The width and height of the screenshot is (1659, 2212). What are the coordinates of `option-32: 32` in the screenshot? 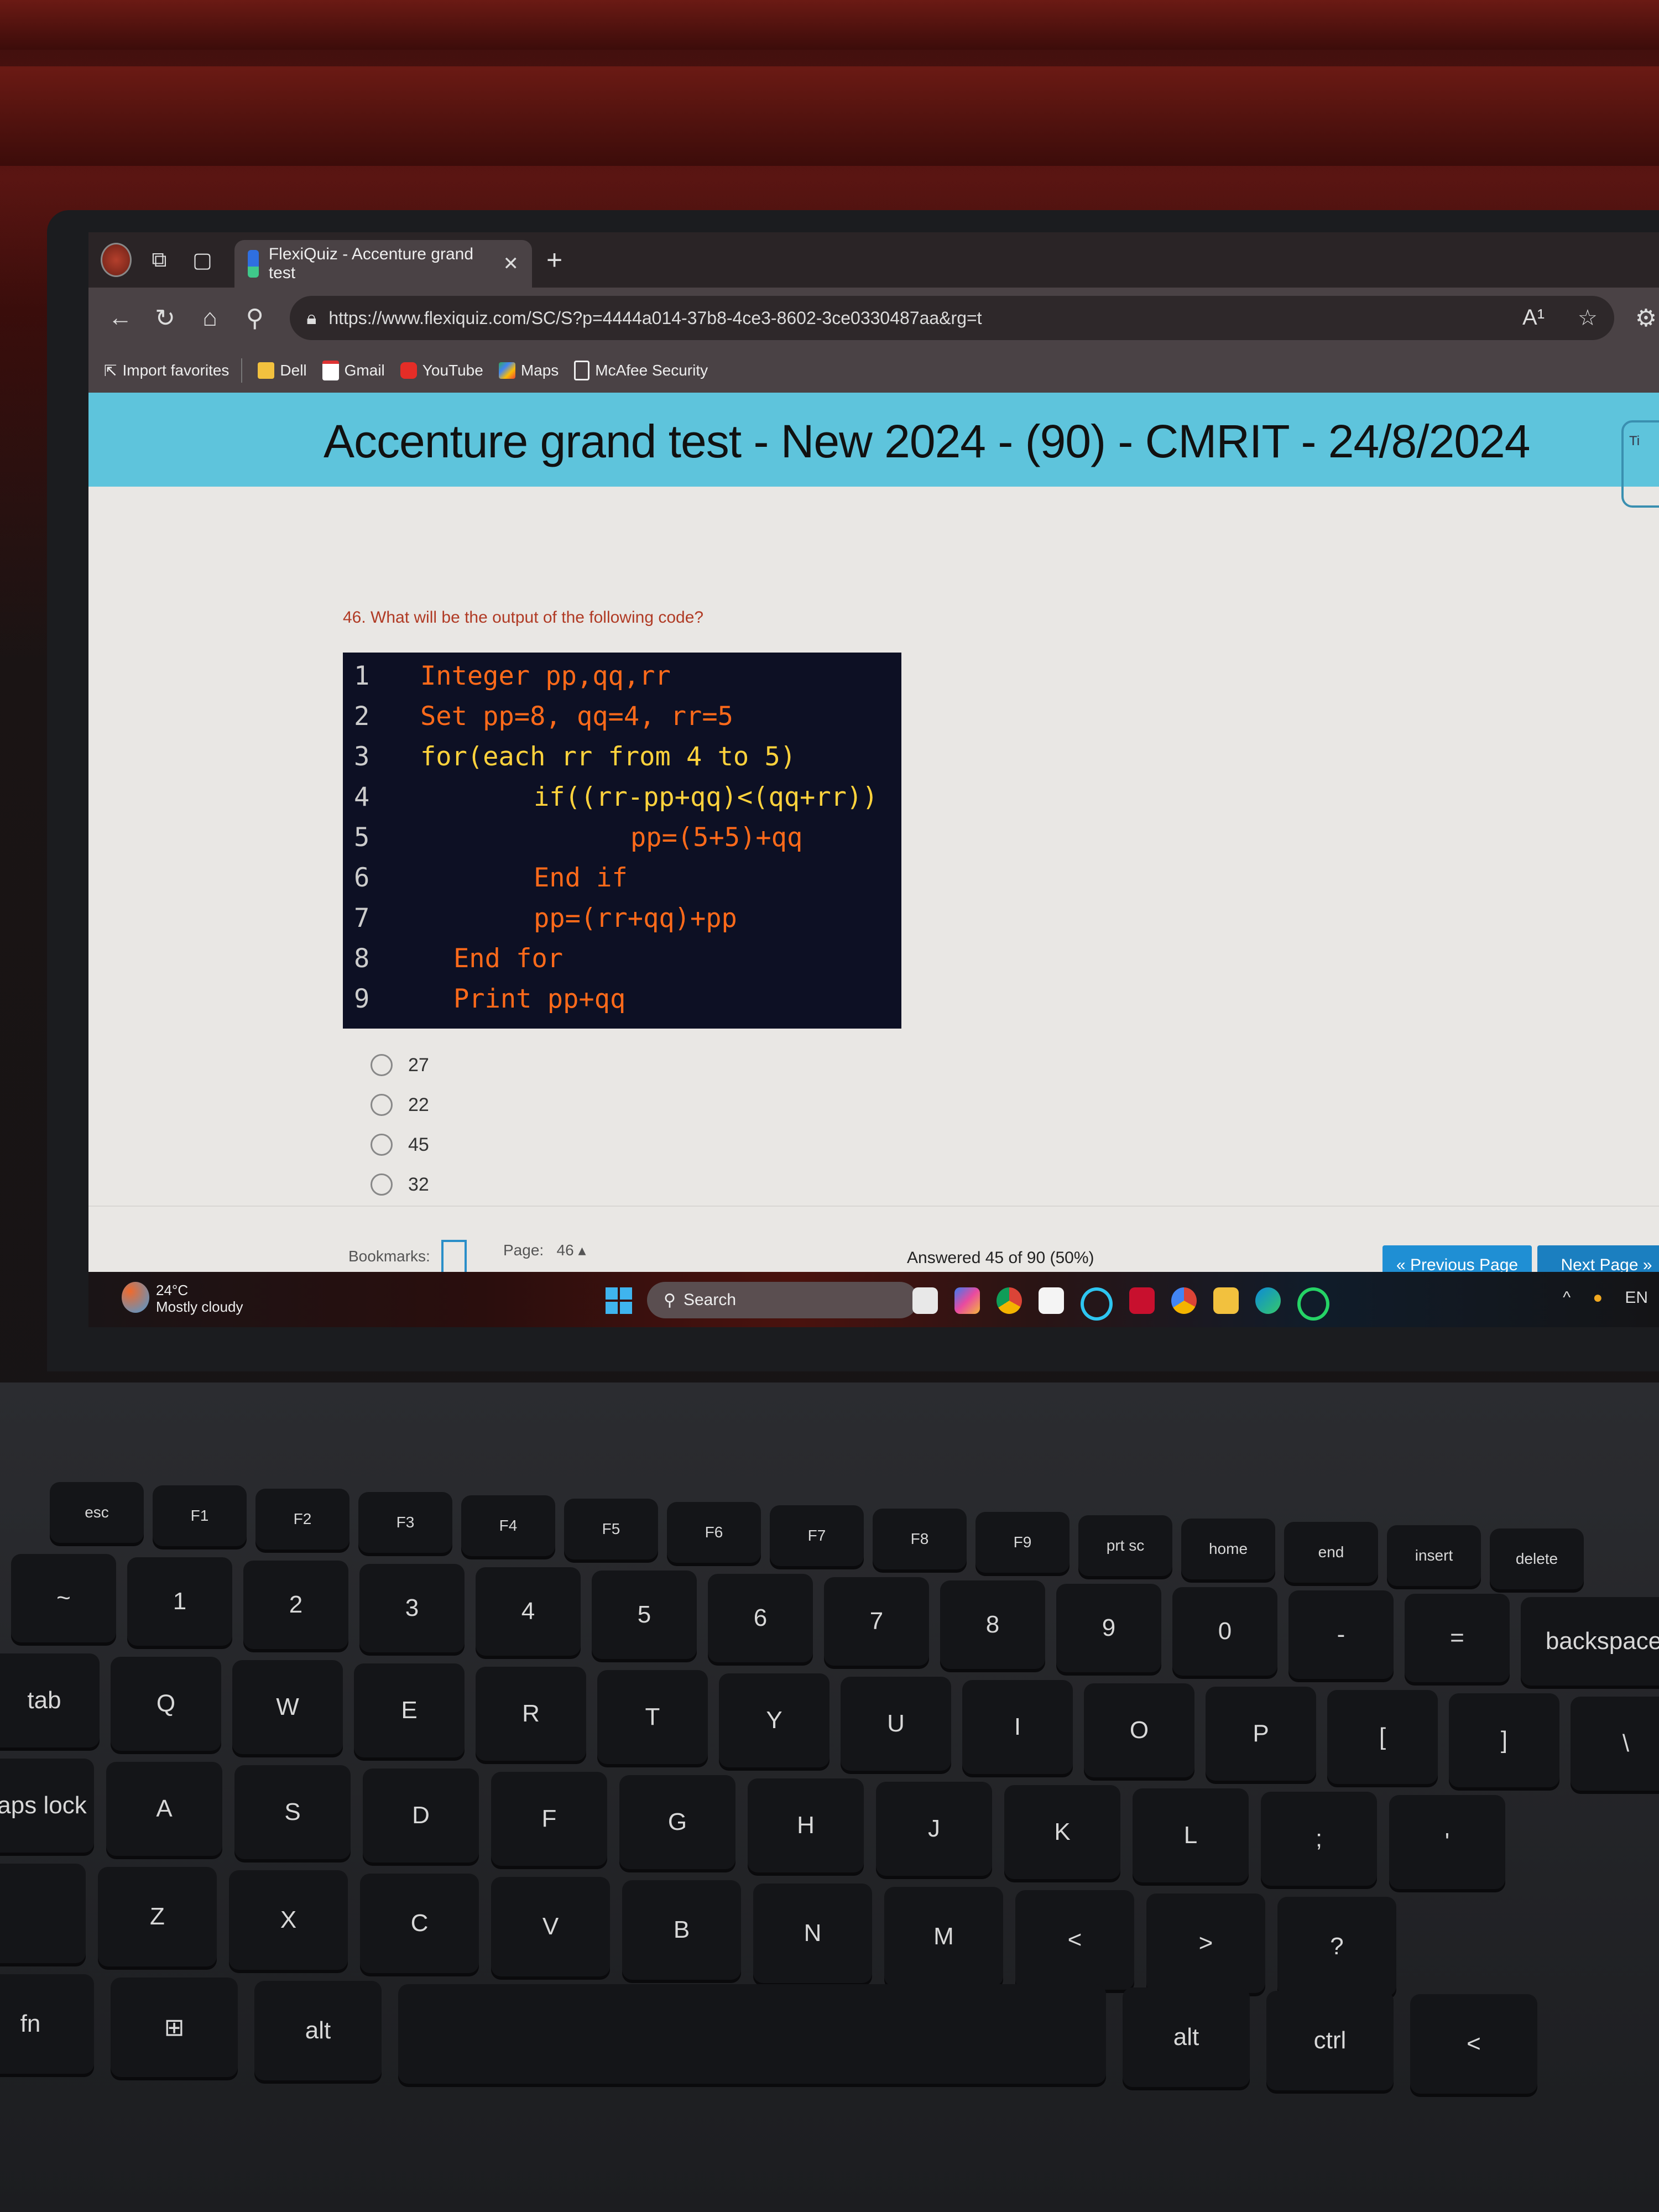 It's located at (400, 1185).